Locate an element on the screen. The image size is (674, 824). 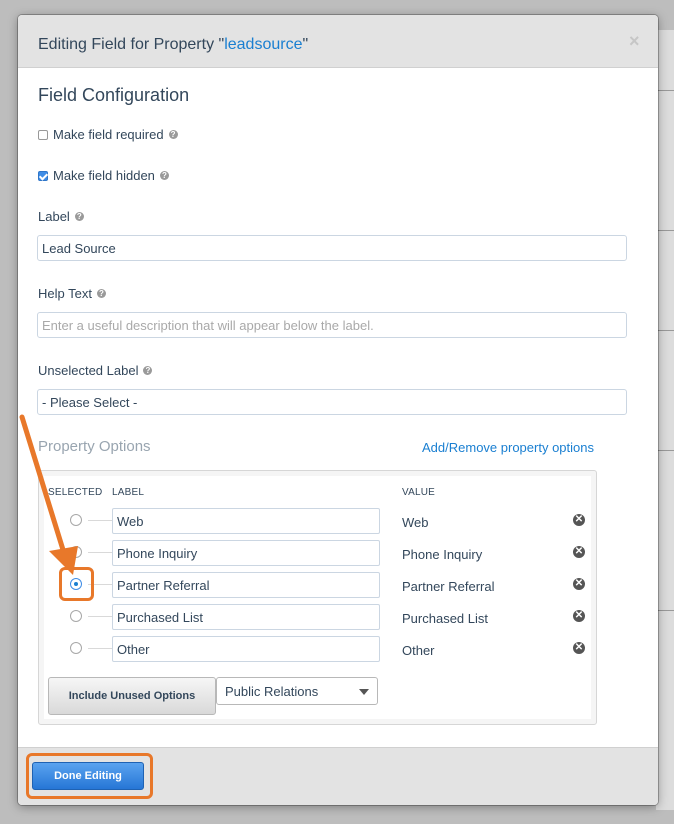
annotation-arrow-icon is located at coordinates (48, 494).